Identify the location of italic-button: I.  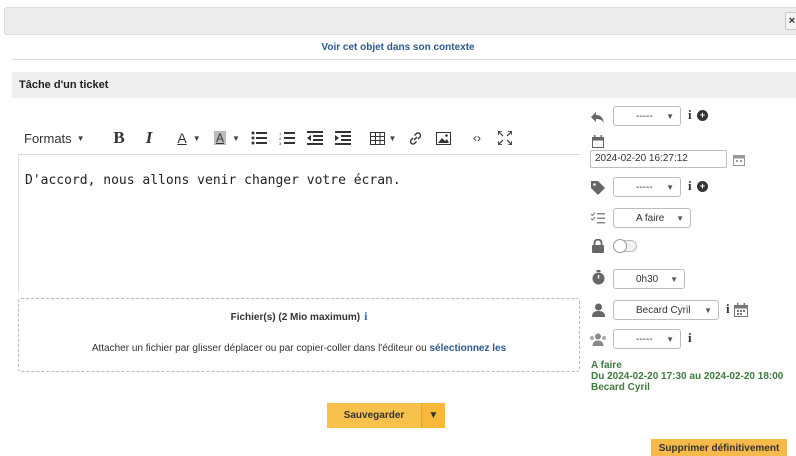
(149, 138).